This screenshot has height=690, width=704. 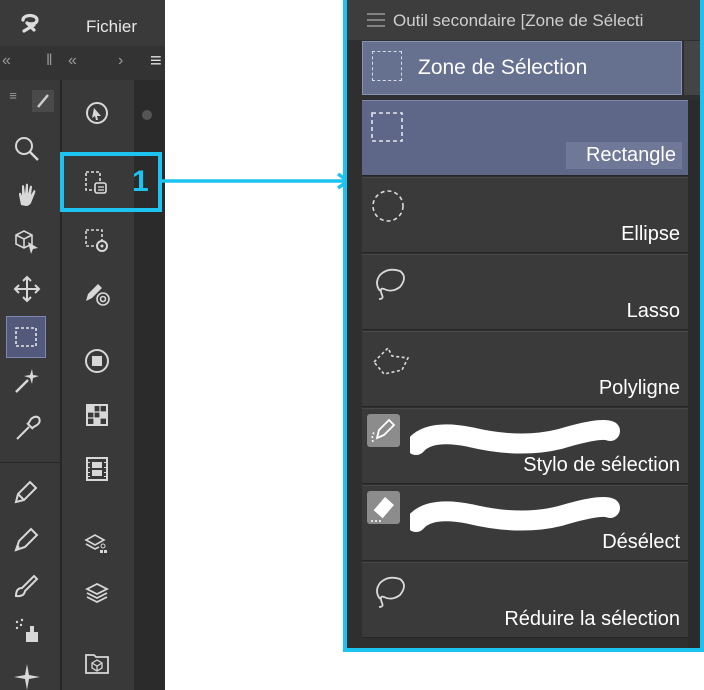 I want to click on tab-bar-filler, so click(x=692, y=68).